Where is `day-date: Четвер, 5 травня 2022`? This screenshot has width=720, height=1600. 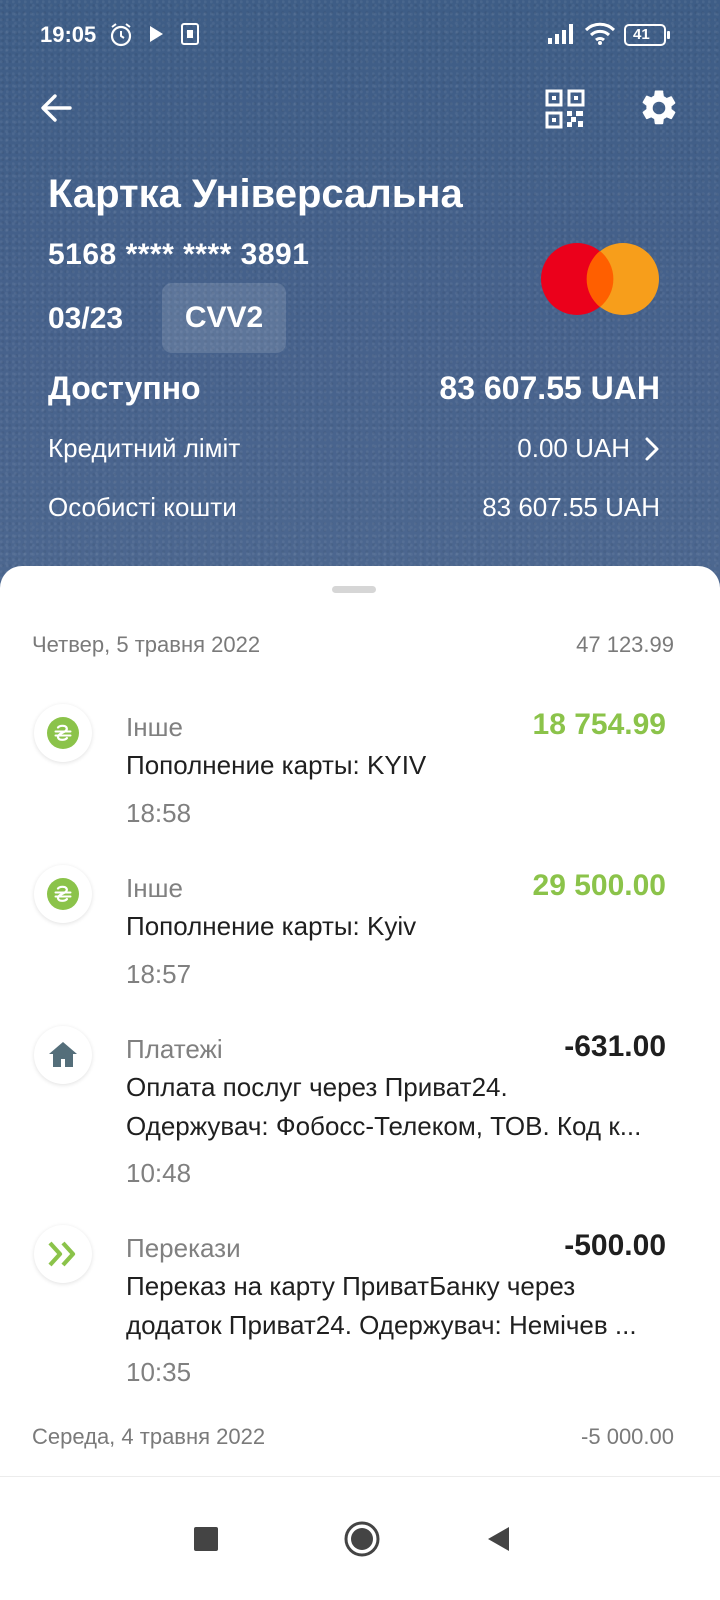 day-date: Четвер, 5 травня 2022 is located at coordinates (146, 644).